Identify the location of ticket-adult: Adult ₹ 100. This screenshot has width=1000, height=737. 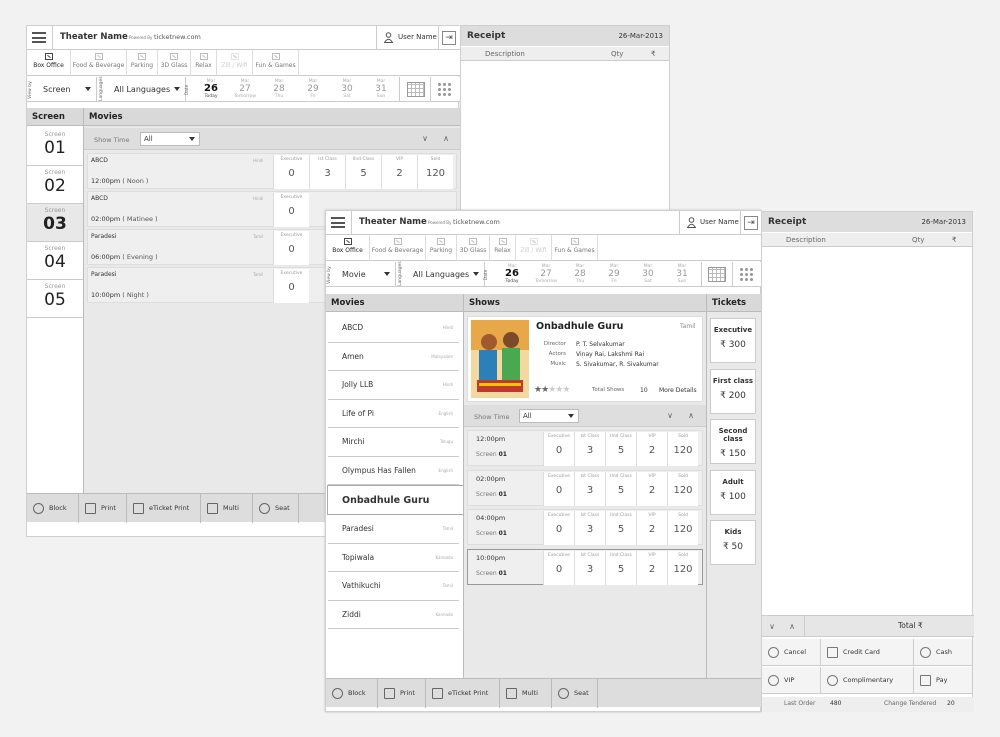
(733, 492).